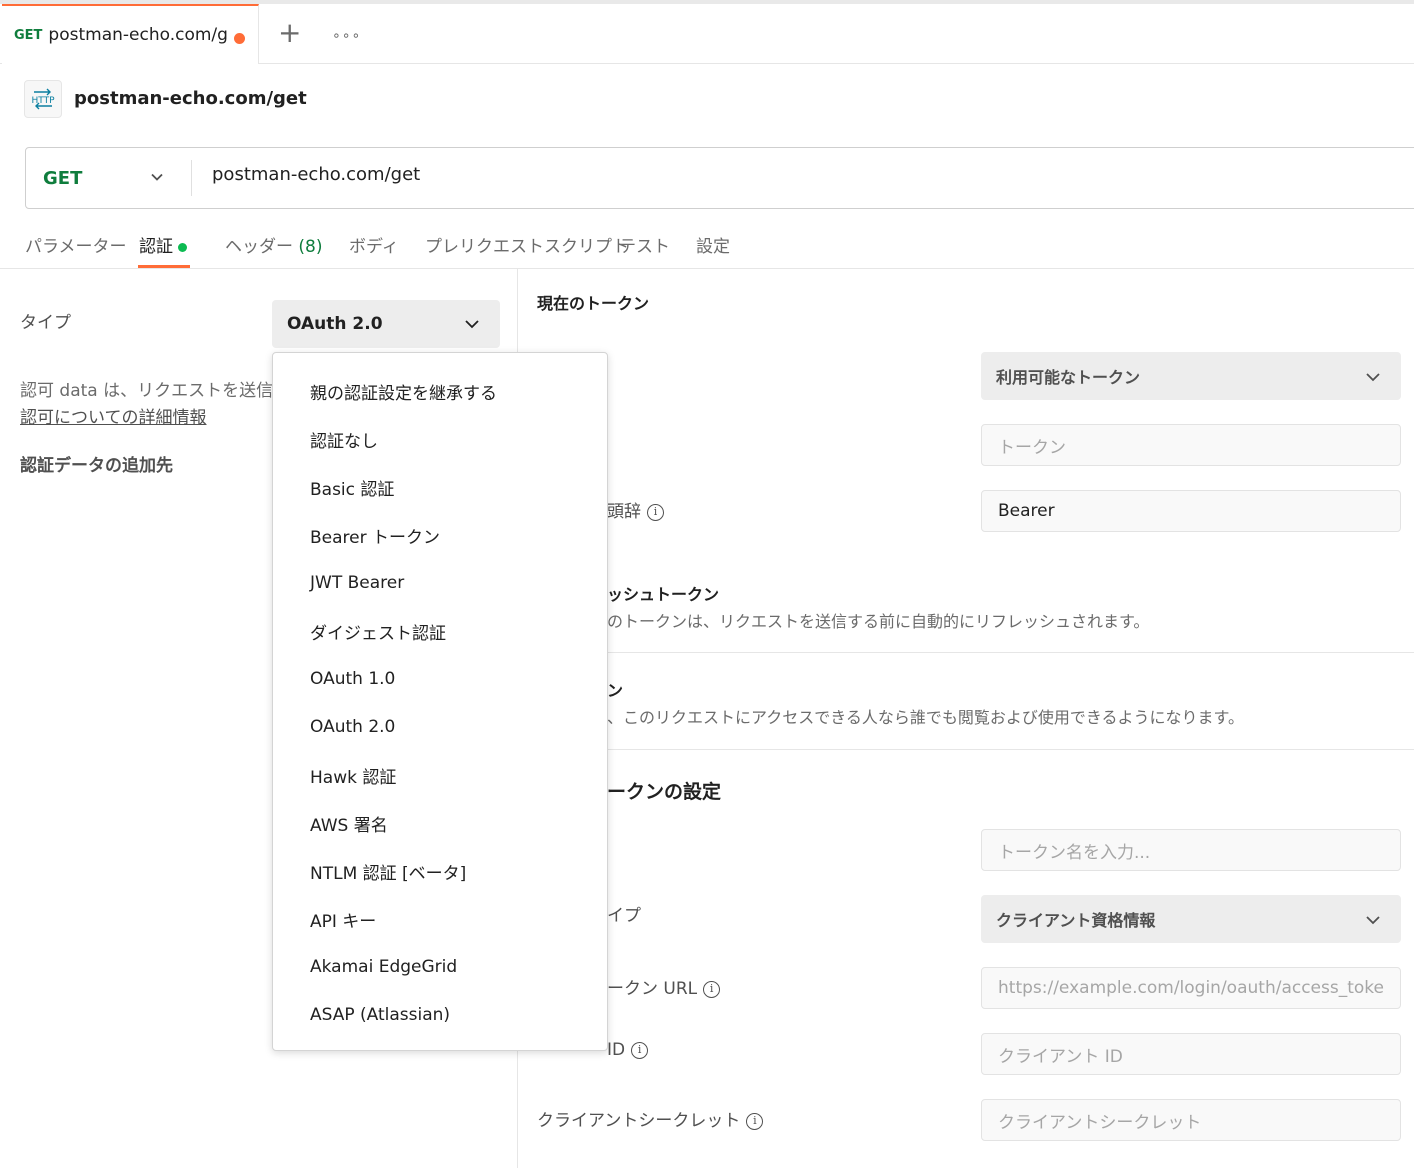  Describe the element at coordinates (440, 919) in the screenshot. I see `menu-item-api-key: API キー` at that location.